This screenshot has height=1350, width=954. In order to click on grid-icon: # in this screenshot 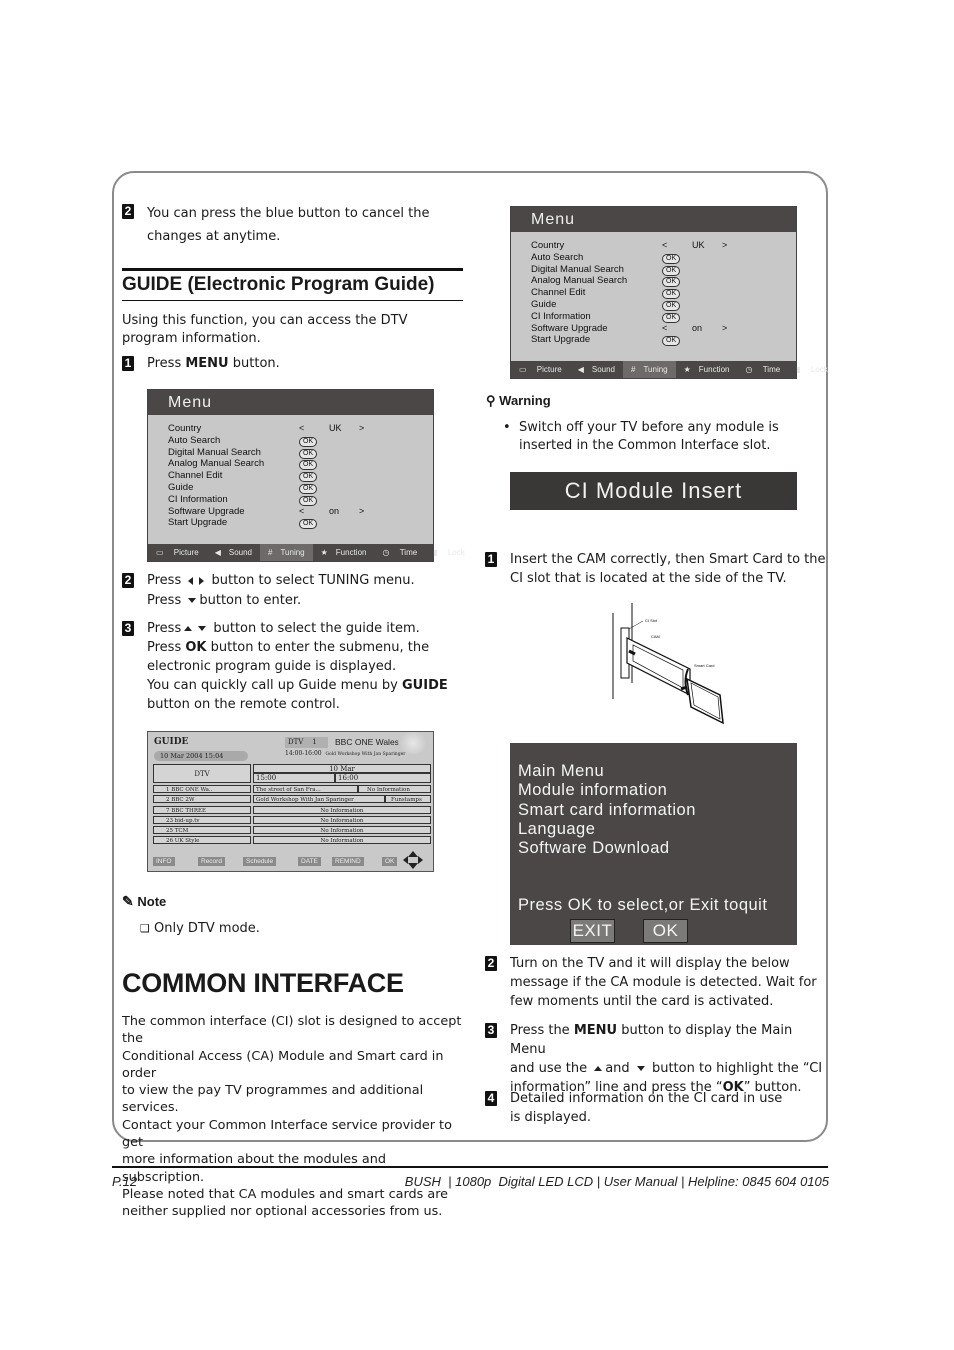, I will do `click(633, 369)`.